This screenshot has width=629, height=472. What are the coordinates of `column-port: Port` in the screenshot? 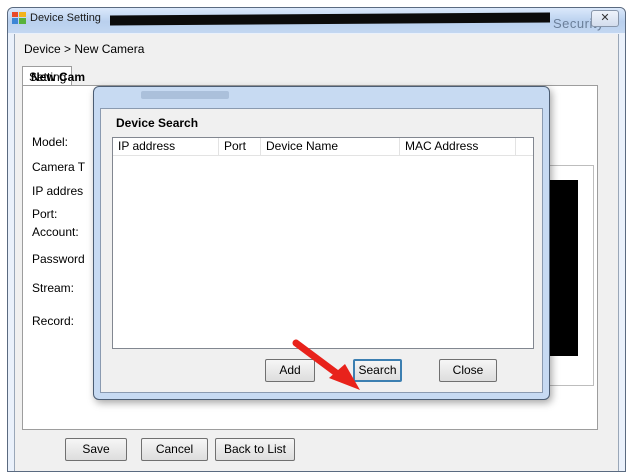 It's located at (240, 146).